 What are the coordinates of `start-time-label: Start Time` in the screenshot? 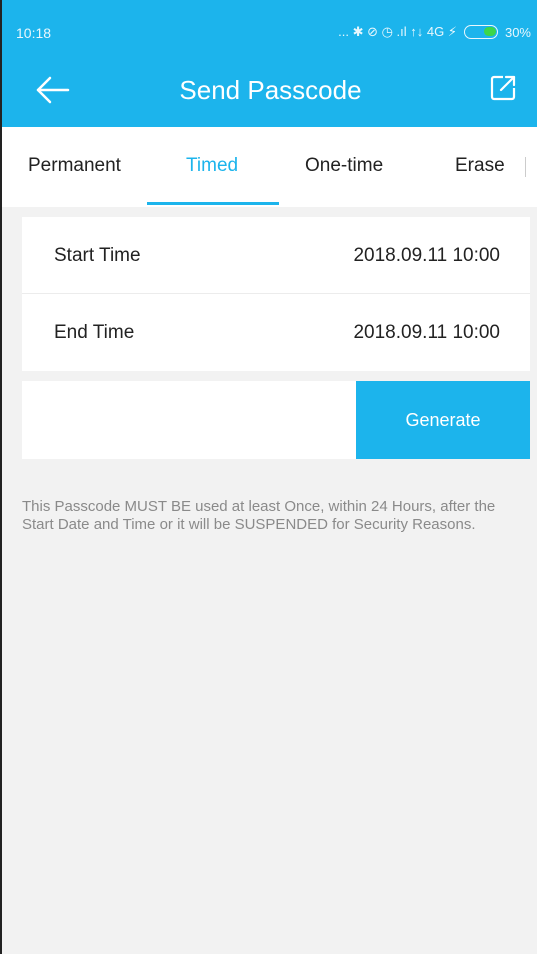 It's located at (97, 255).